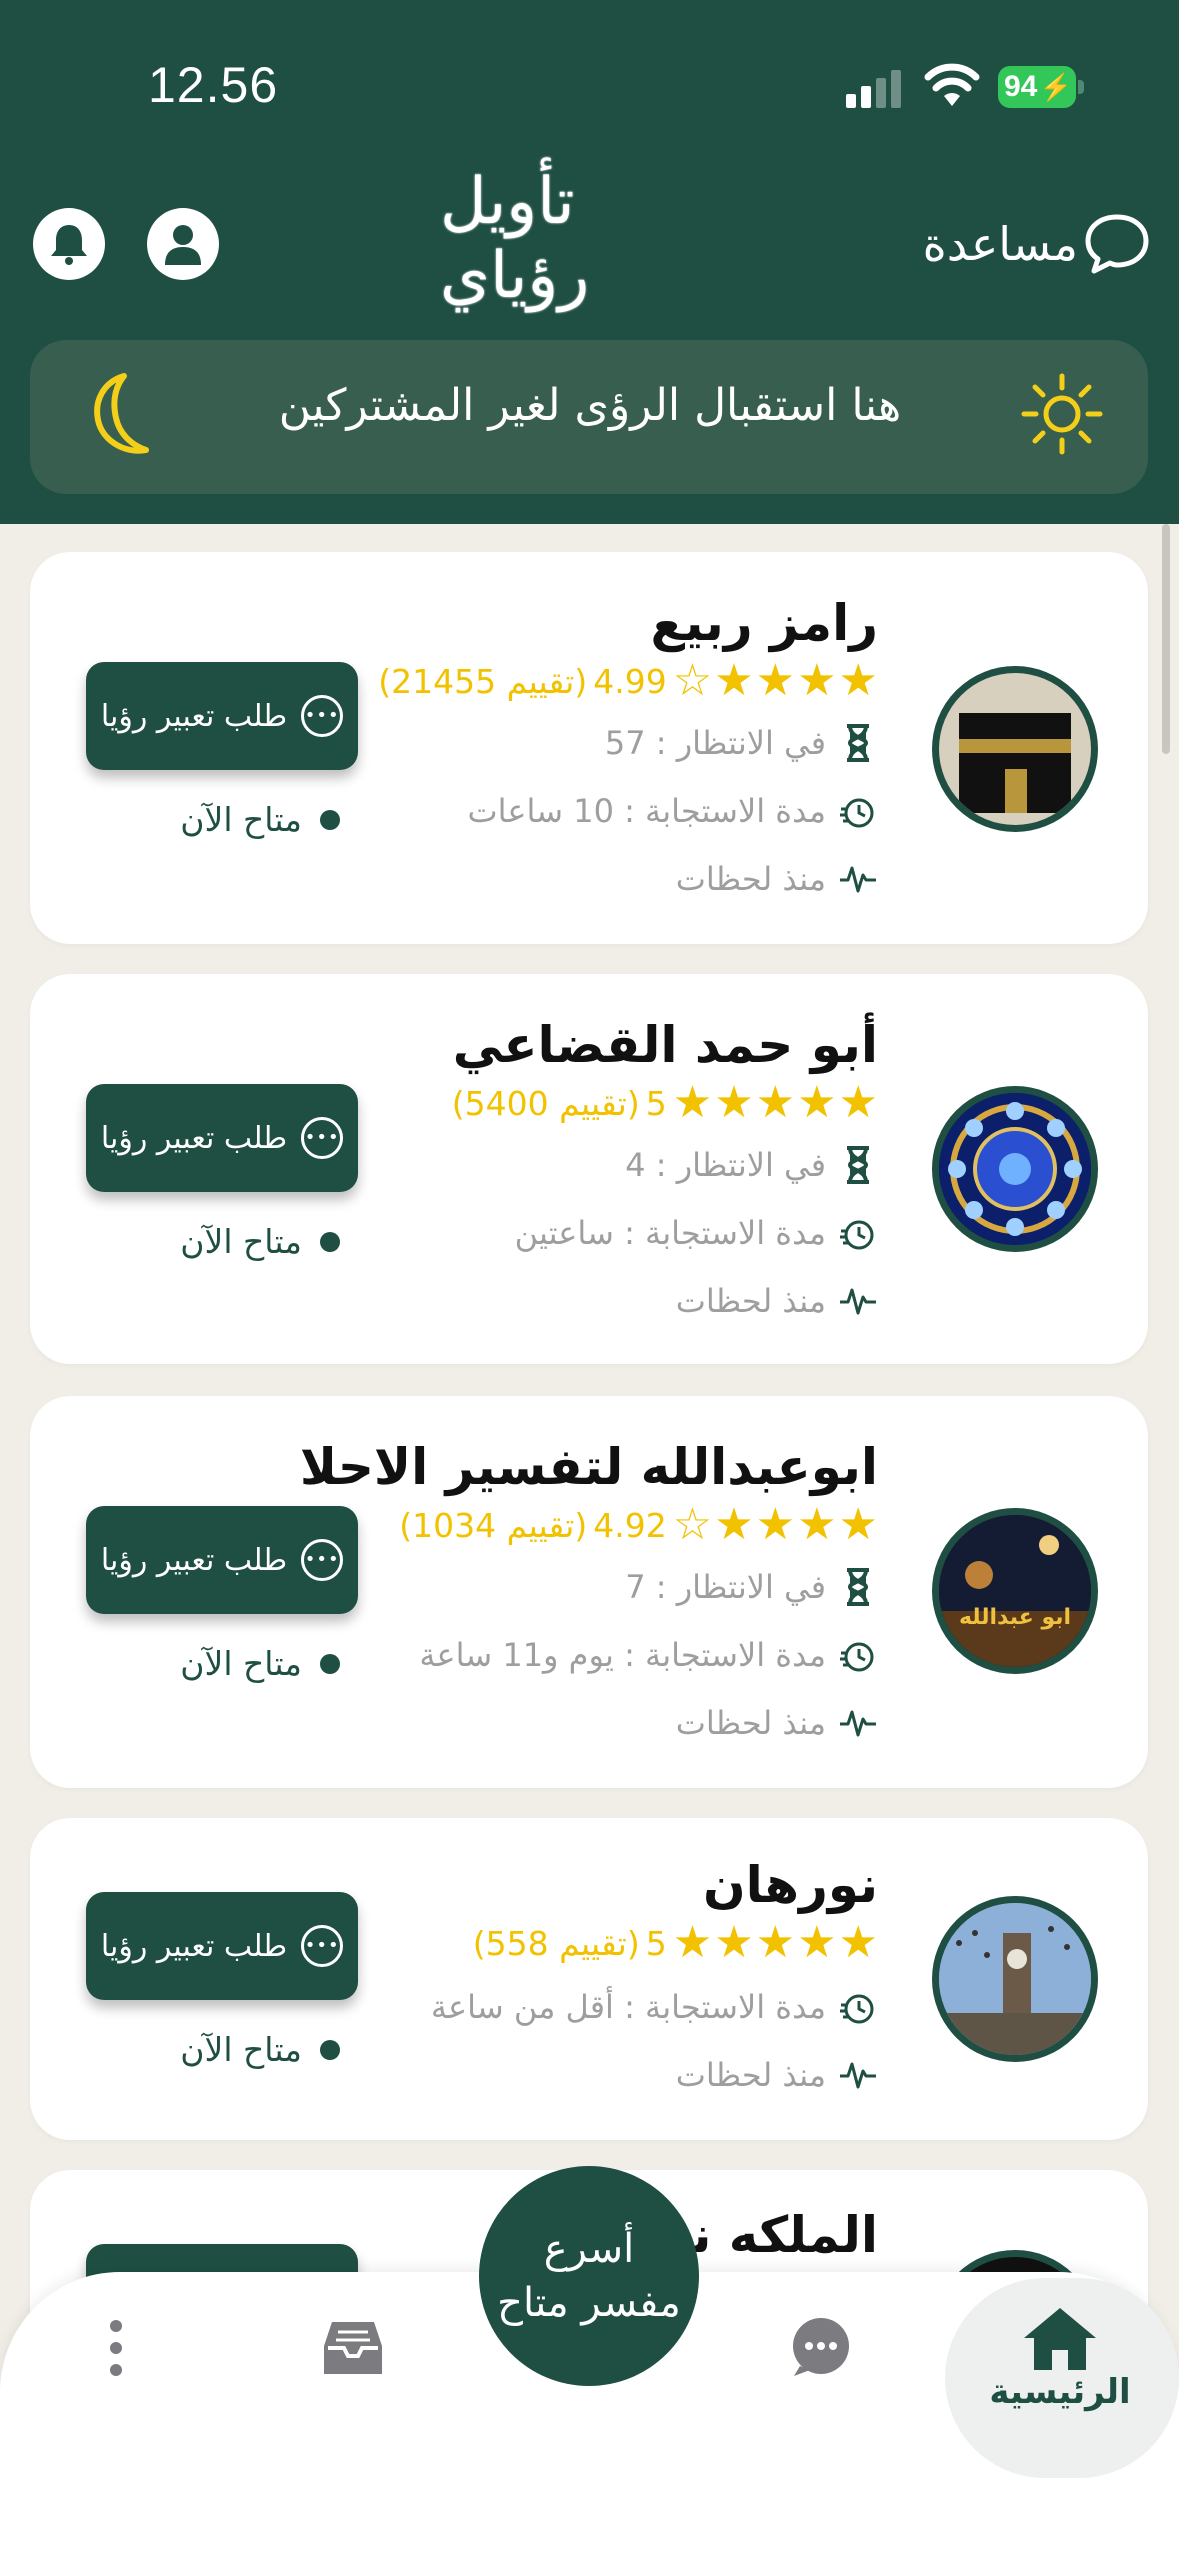 The width and height of the screenshot is (1179, 2556). Describe the element at coordinates (630, 681) in the screenshot. I see `rating-value: 4.99` at that location.